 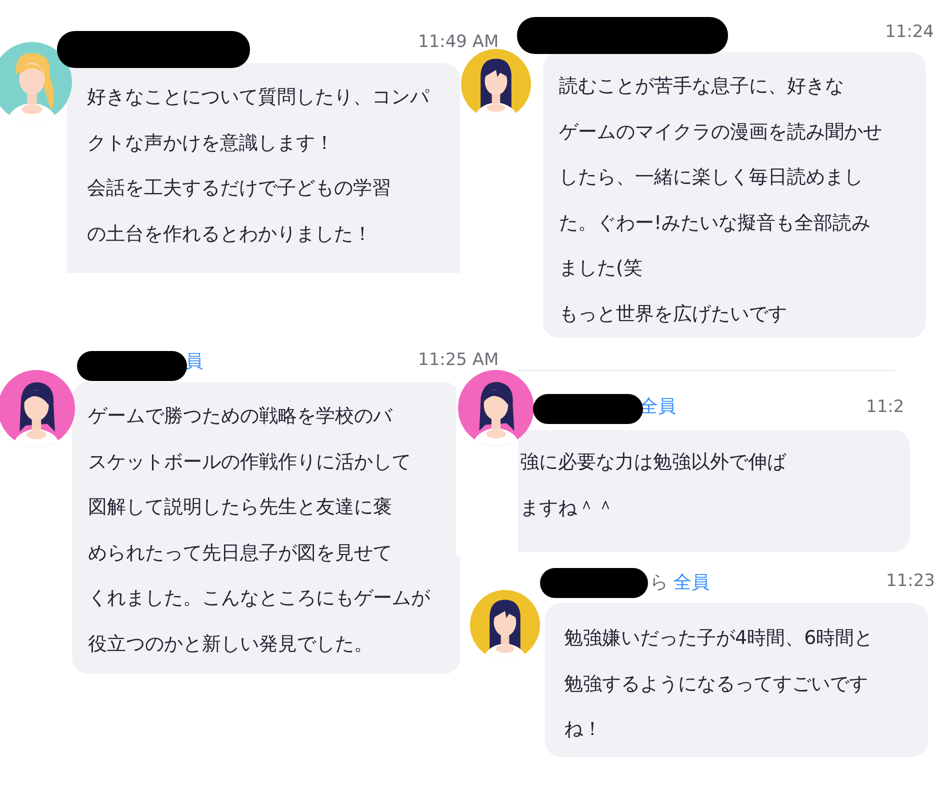 What do you see at coordinates (659, 582) in the screenshot?
I see `recipient-label: ら` at bounding box center [659, 582].